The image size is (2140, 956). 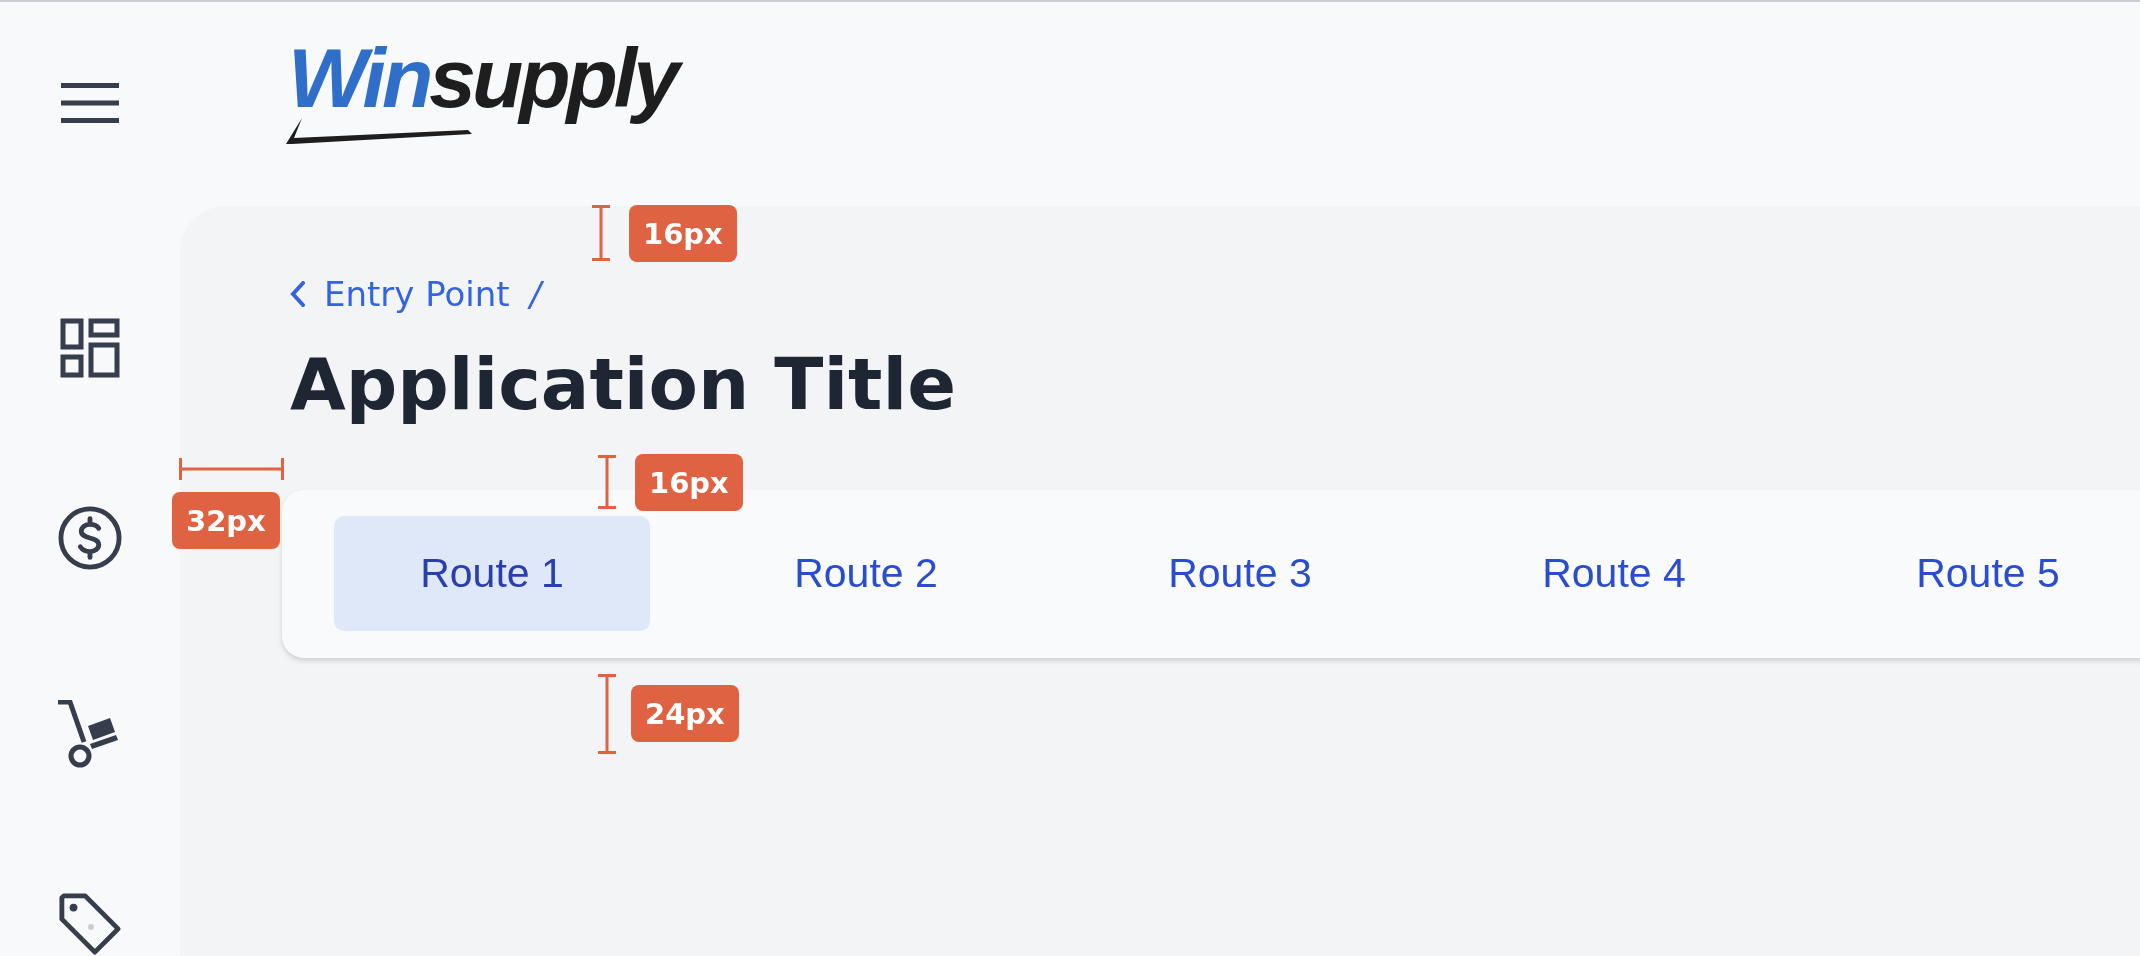 I want to click on page-title: Application Title, so click(x=624, y=384).